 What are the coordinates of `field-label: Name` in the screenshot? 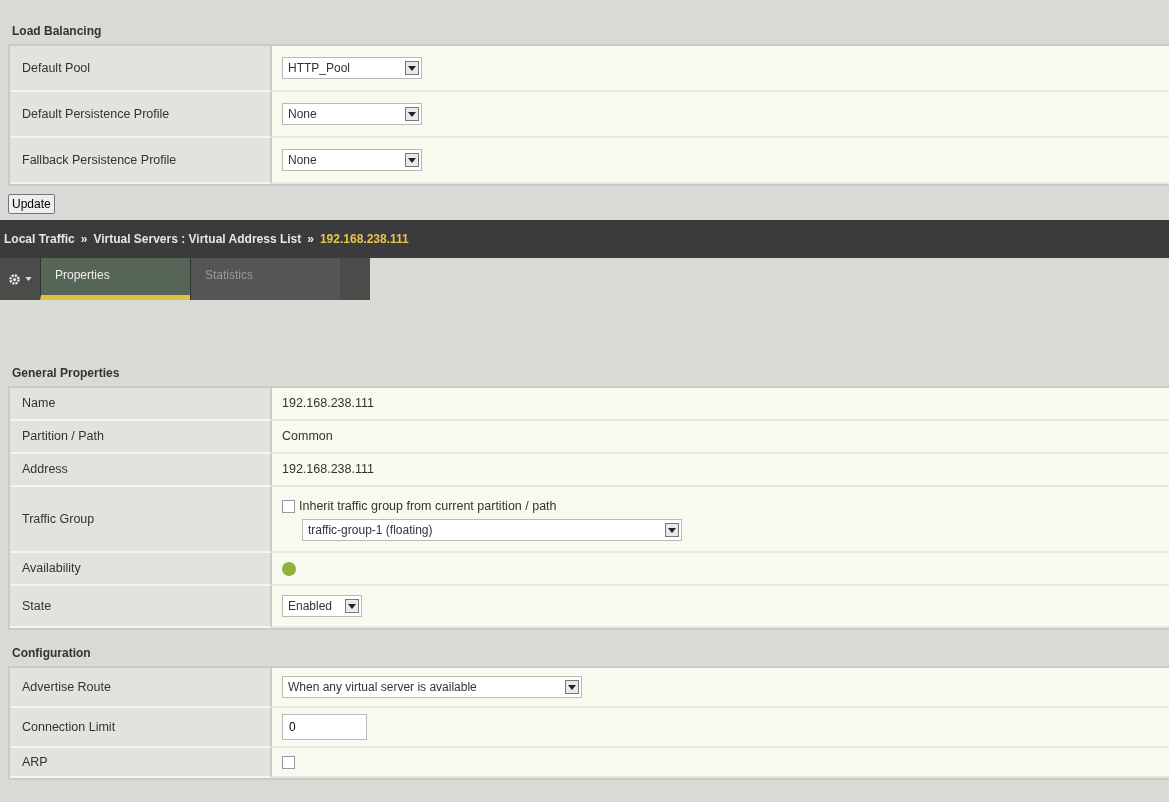 It's located at (141, 404).